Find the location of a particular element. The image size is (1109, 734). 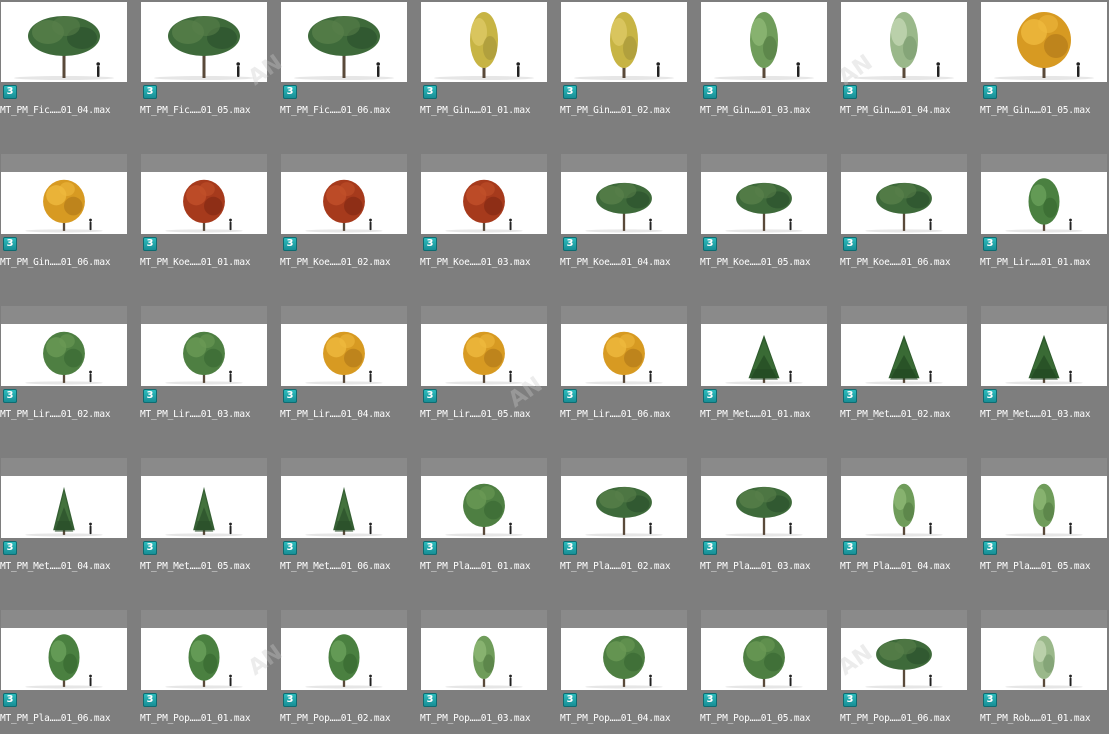

file-tile: 3 MT_PM_Pla……01_03.max is located at coordinates (763, 523).